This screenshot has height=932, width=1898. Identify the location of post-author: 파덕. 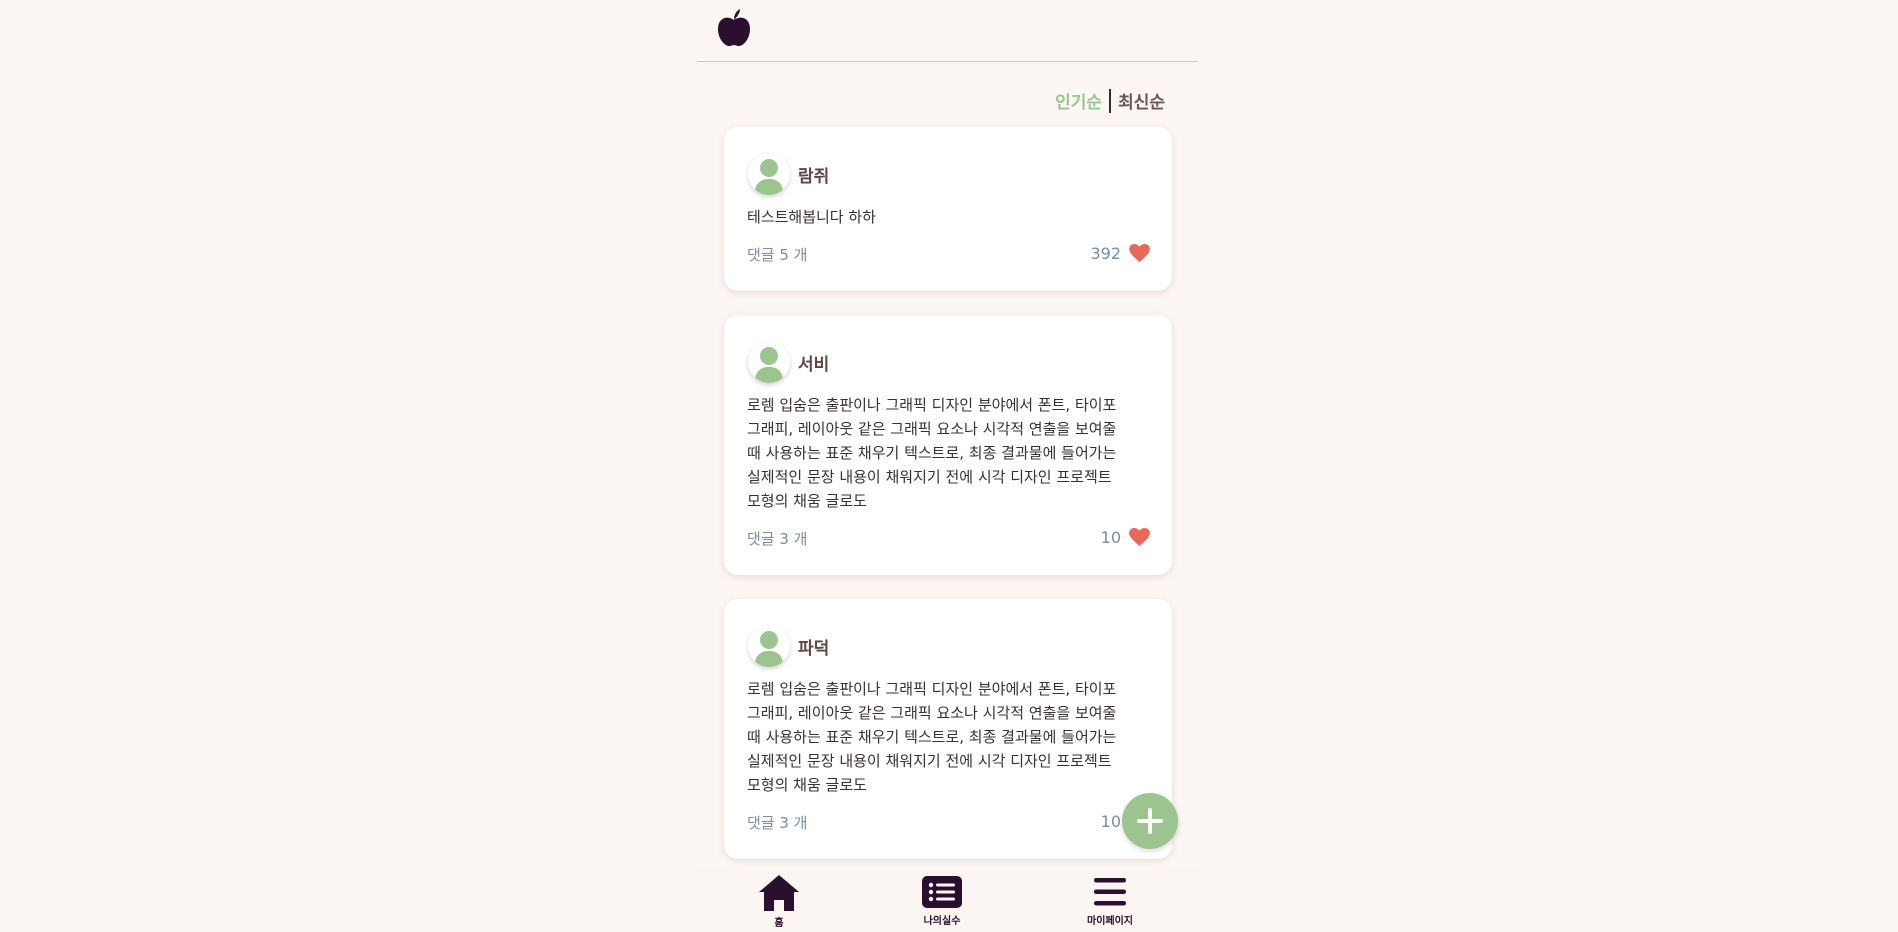
(788, 646).